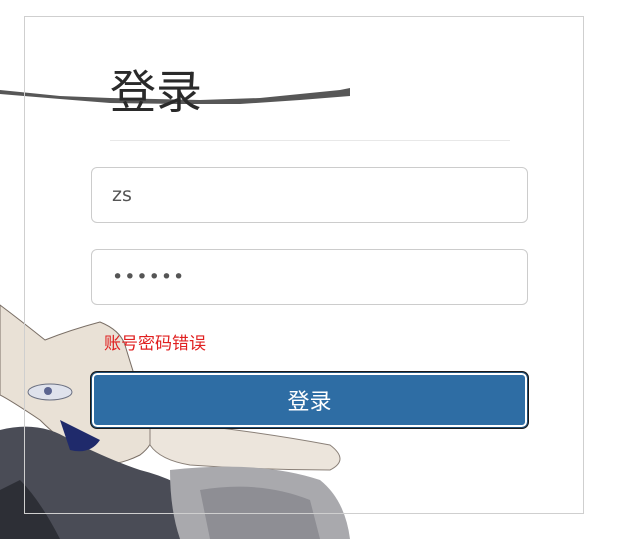  I want to click on username-input, so click(309, 195).